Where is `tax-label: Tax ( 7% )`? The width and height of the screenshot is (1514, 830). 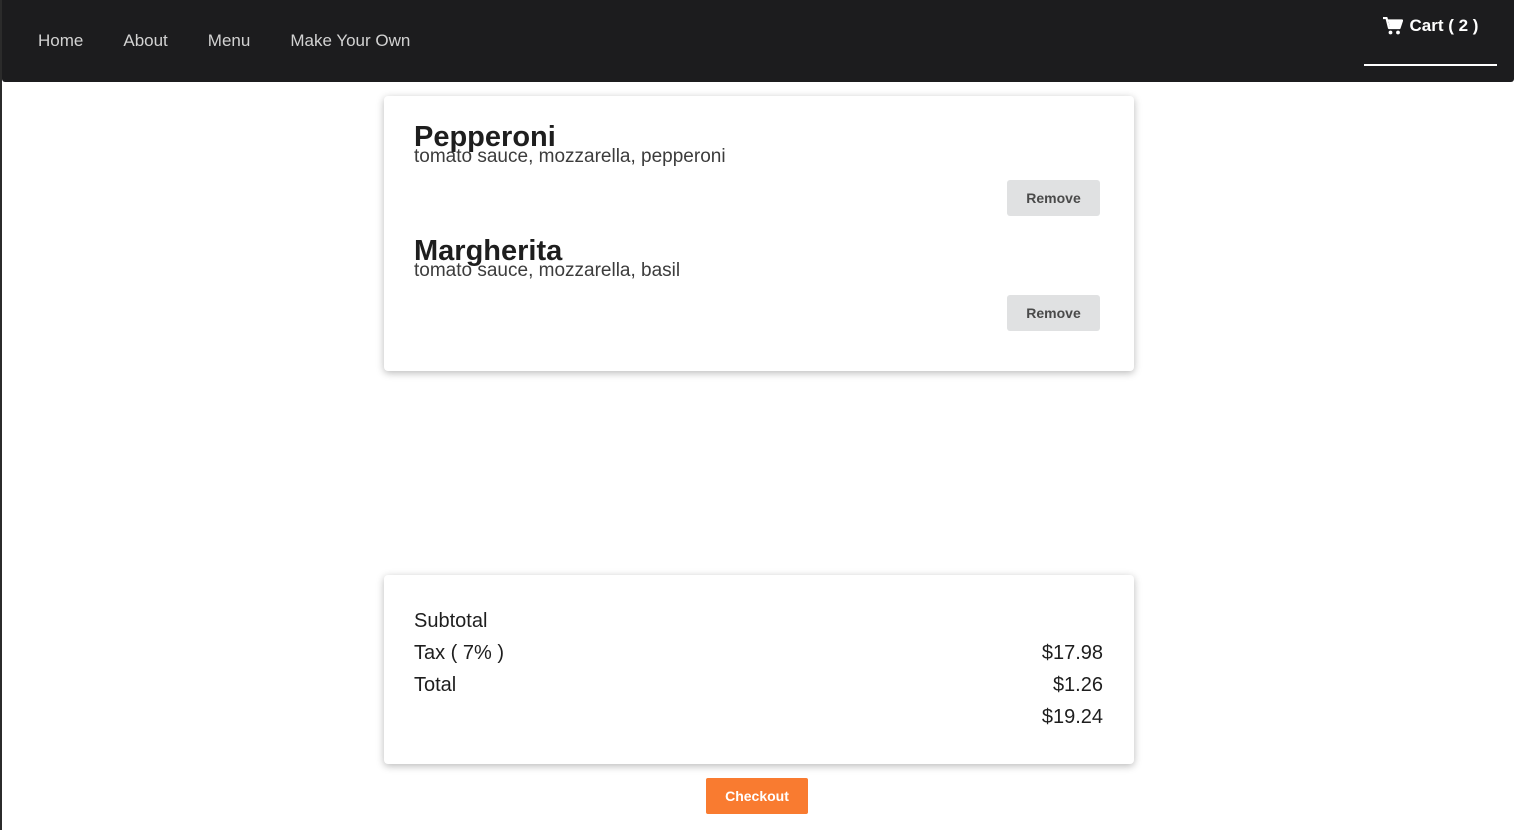 tax-label: Tax ( 7% ) is located at coordinates (459, 653).